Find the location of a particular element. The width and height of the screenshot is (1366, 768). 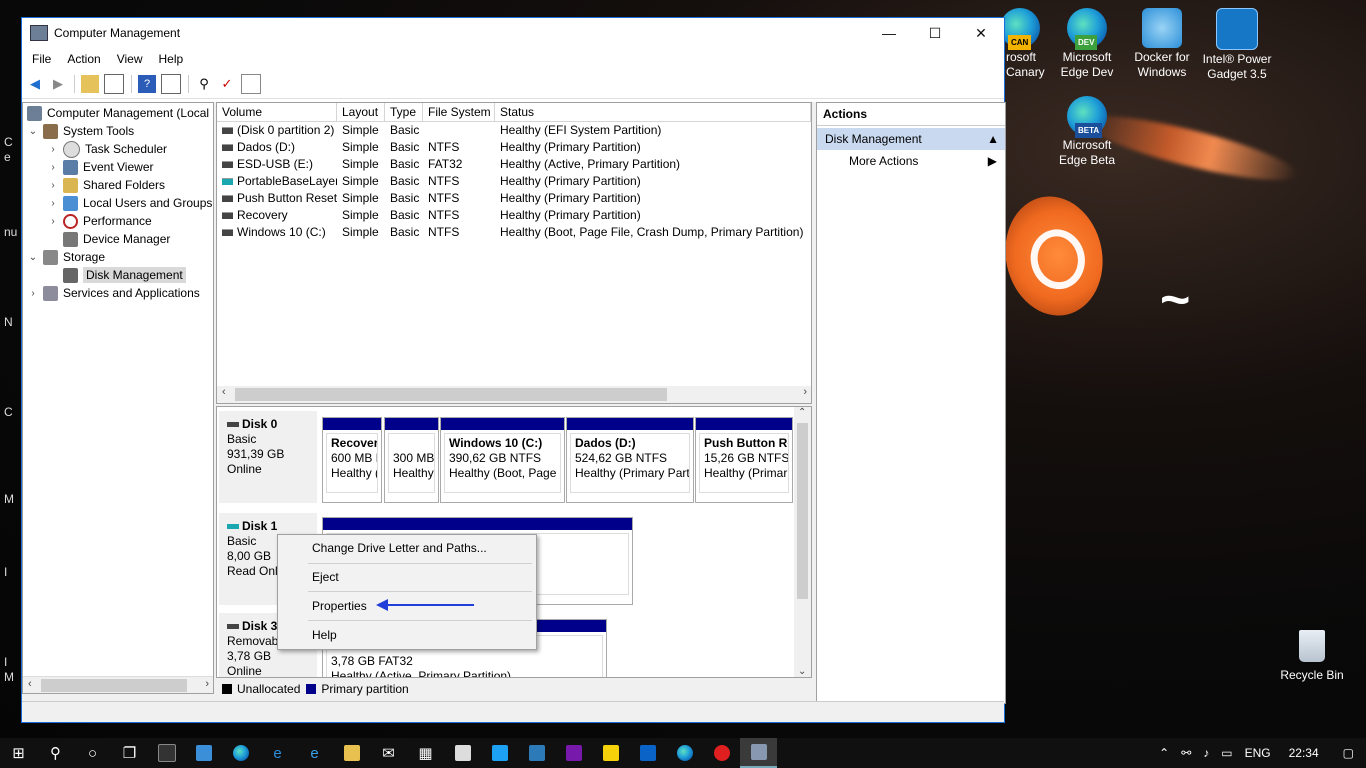

volume-icon: ♪ is located at coordinates (1206, 753).